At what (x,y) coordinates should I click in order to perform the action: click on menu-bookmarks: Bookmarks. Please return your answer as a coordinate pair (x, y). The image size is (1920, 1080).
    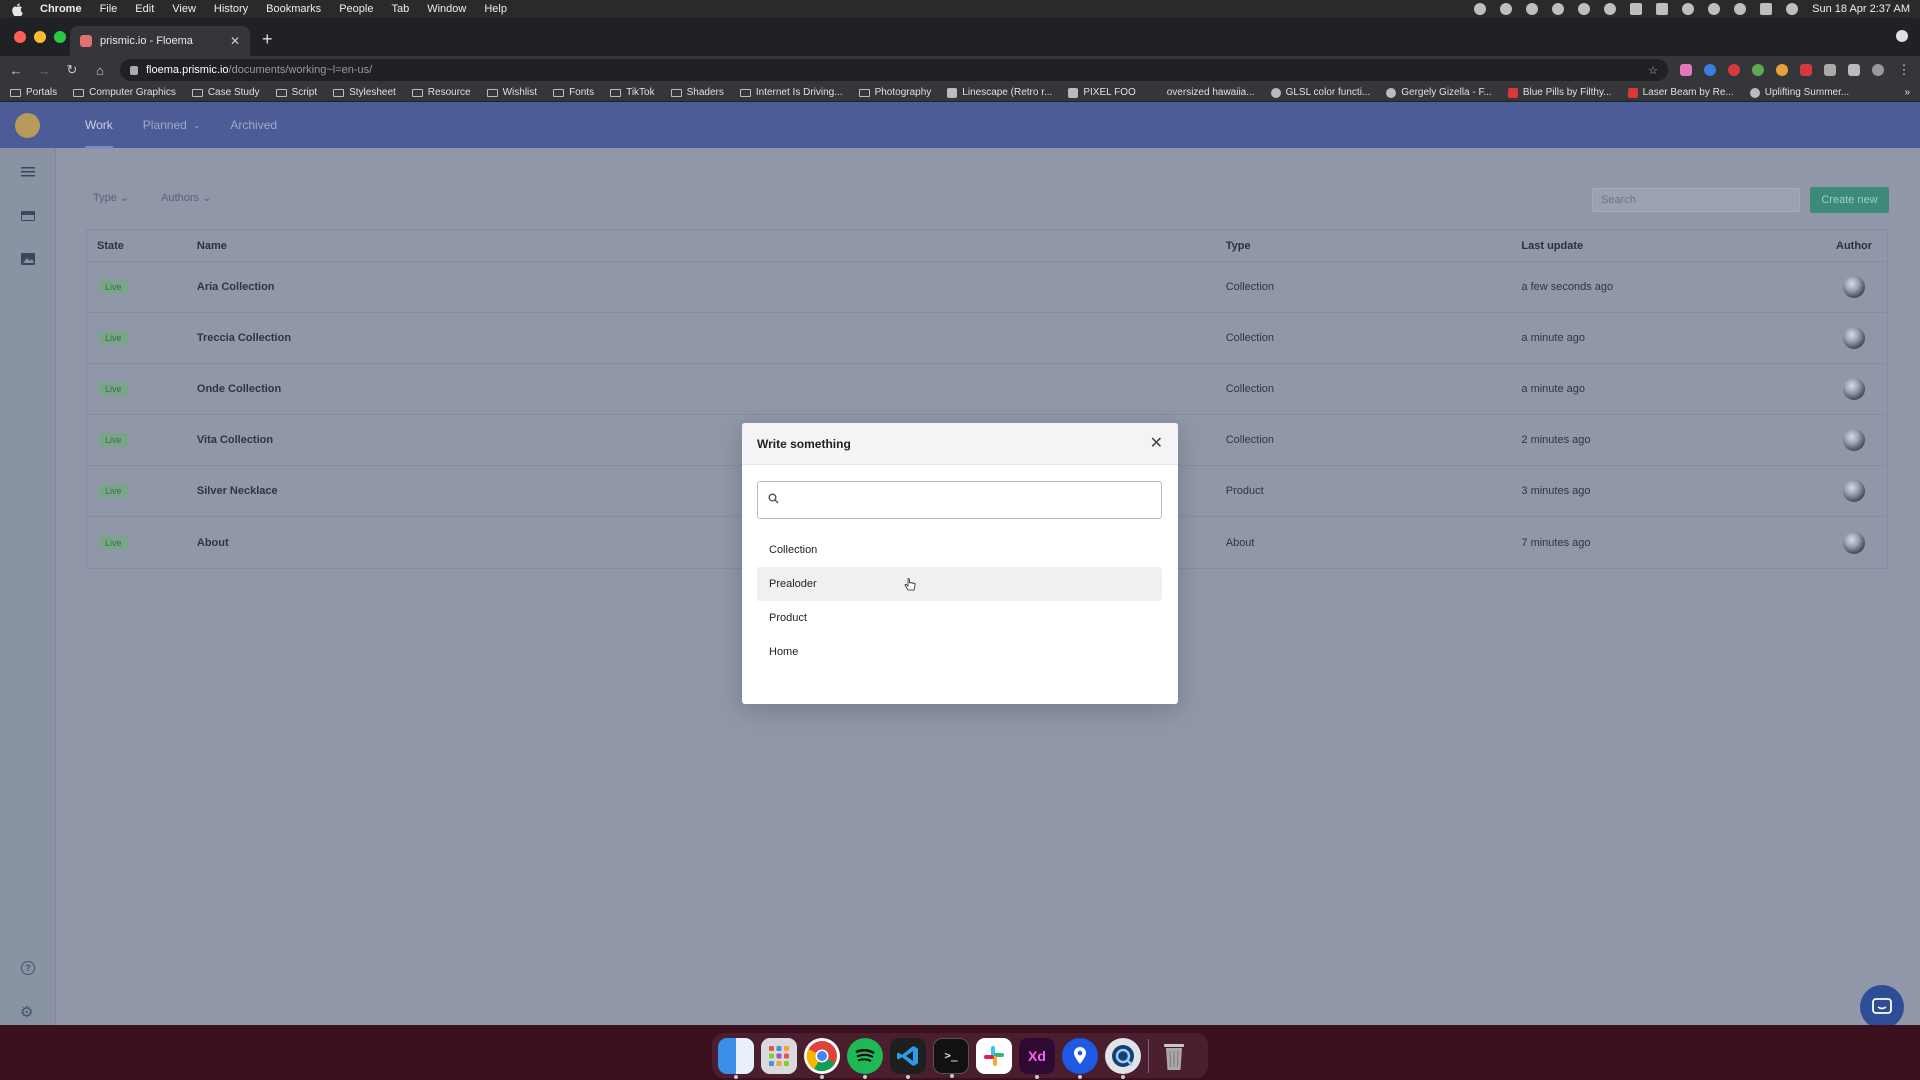
    Looking at the image, I should click on (293, 9).